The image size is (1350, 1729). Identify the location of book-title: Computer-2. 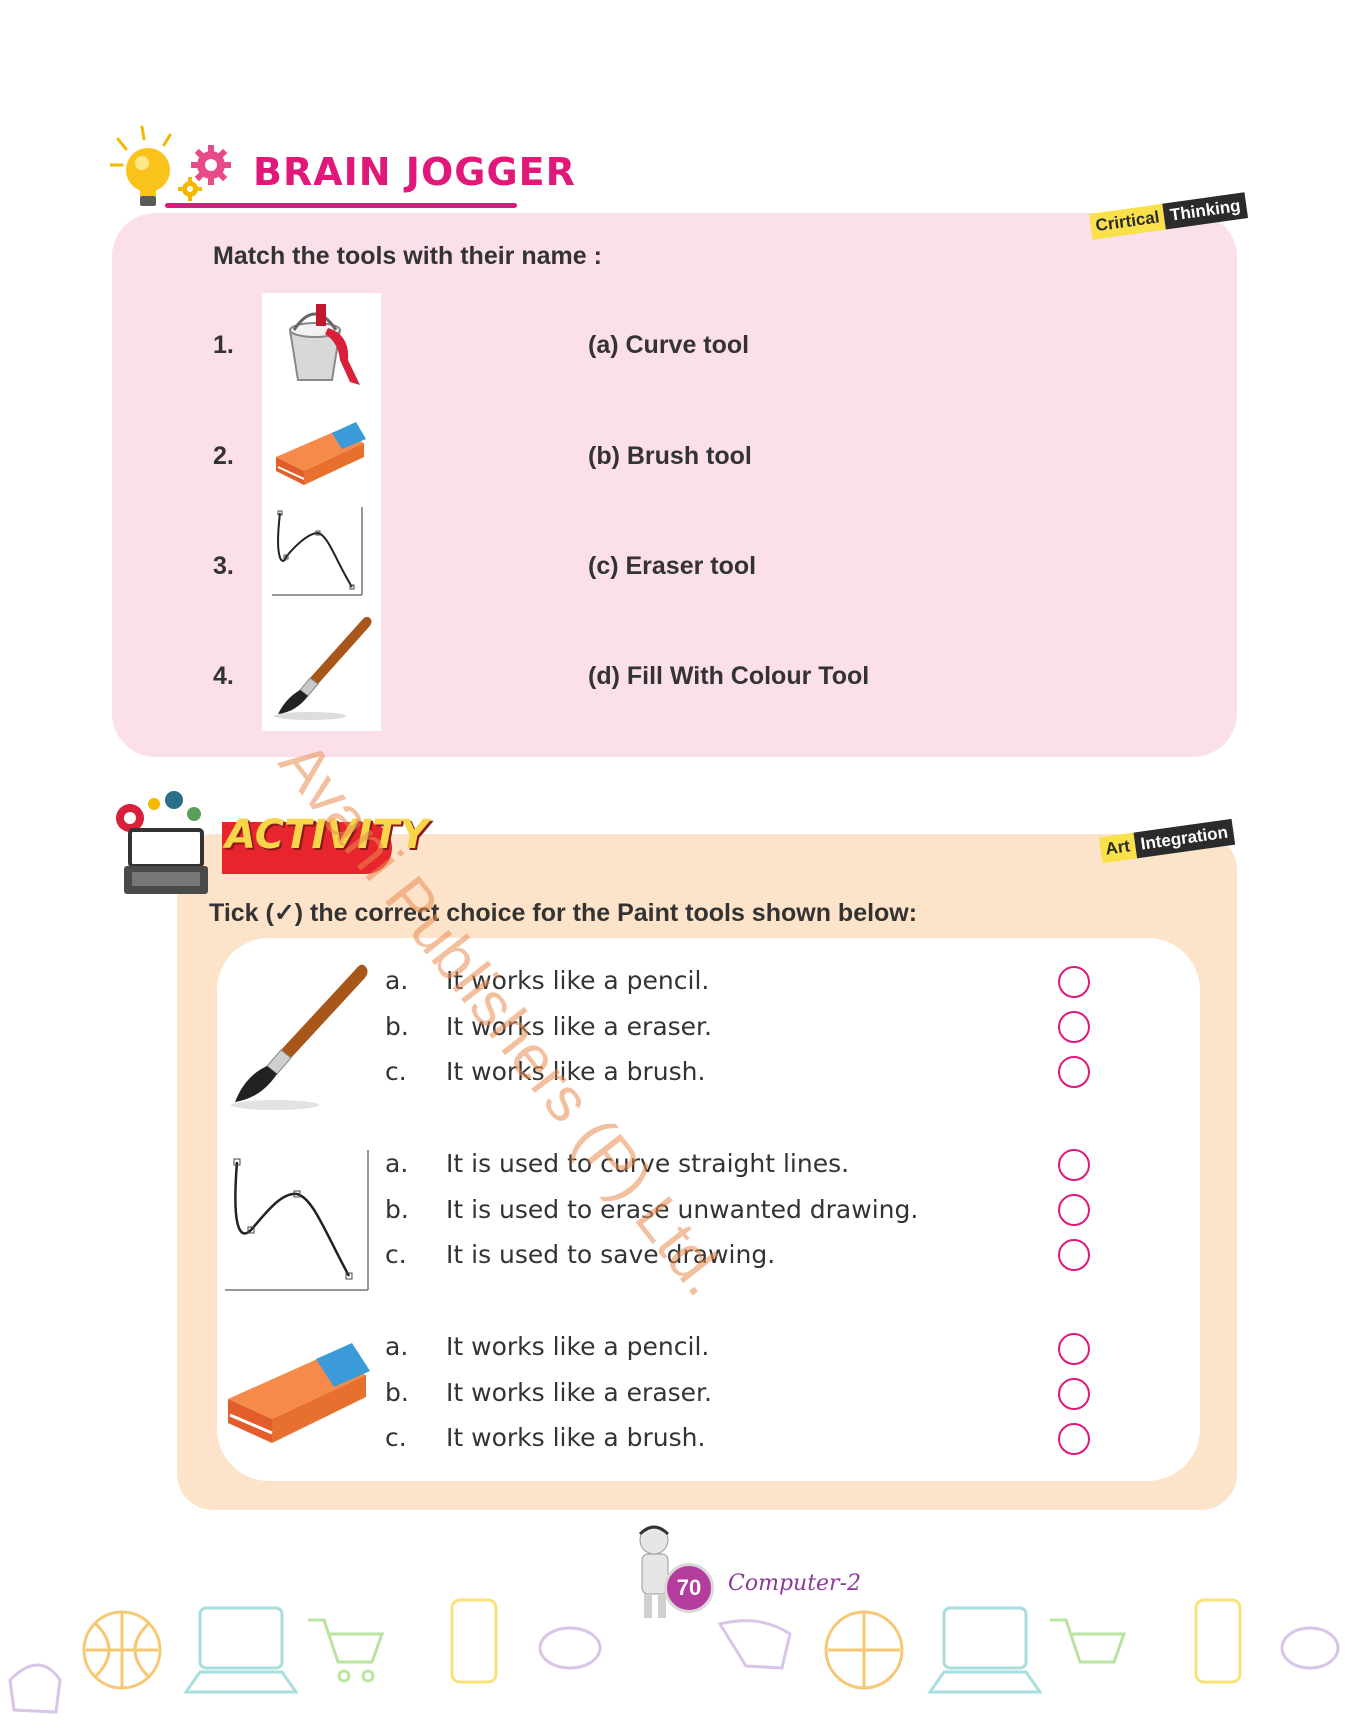
(794, 1583).